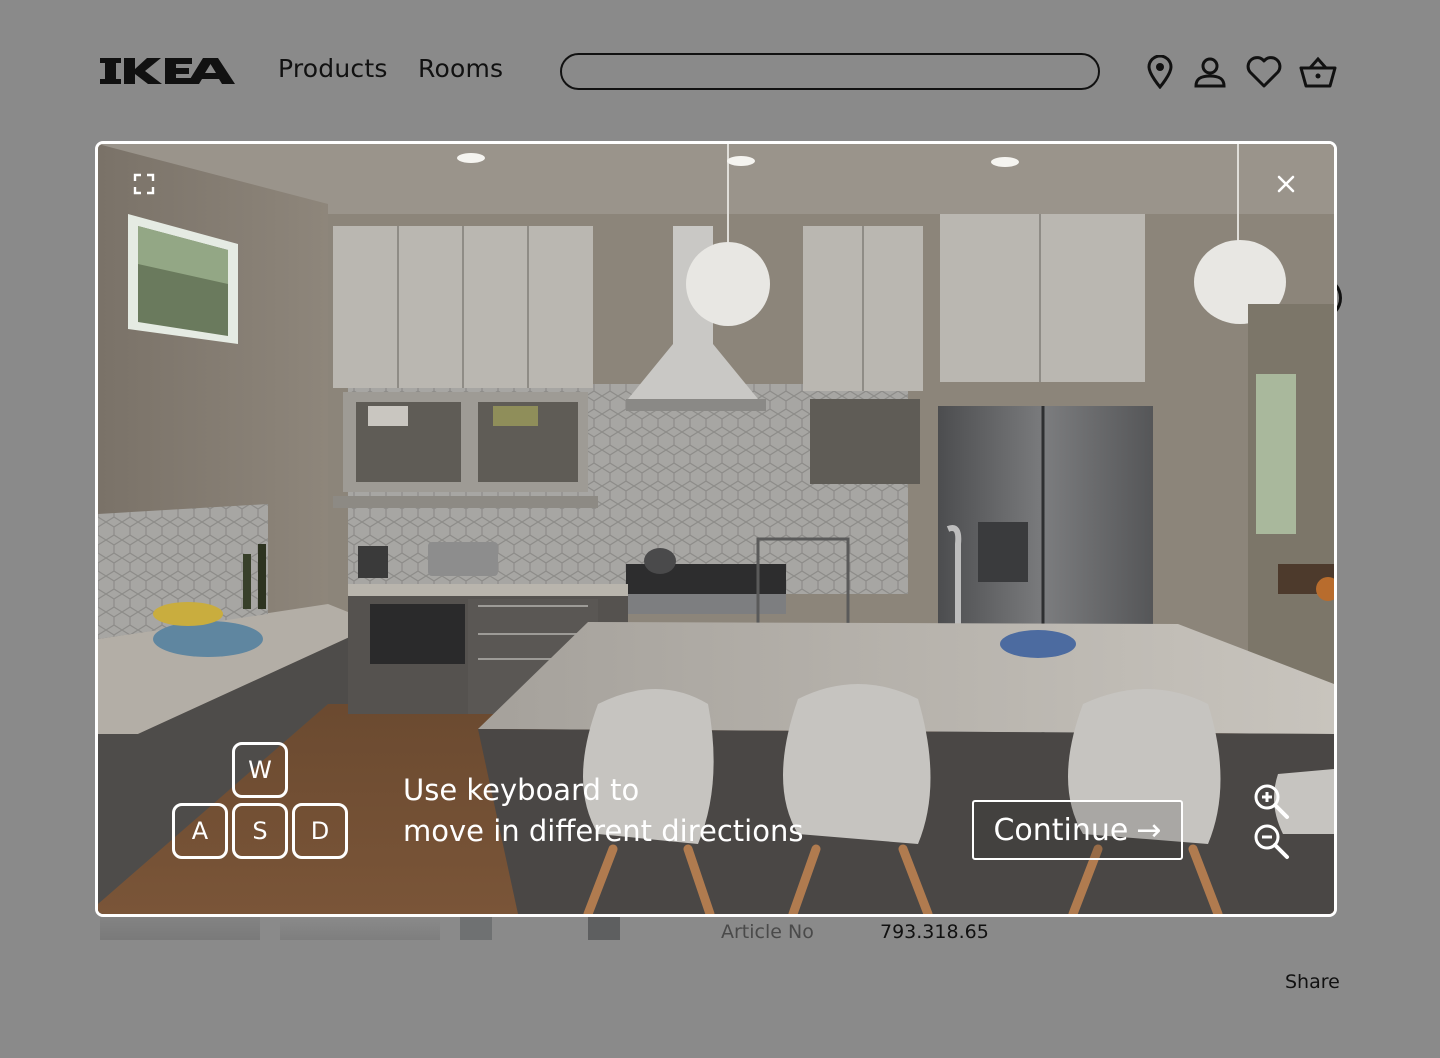  Describe the element at coordinates (320, 831) in the screenshot. I see `key-d: D` at that location.